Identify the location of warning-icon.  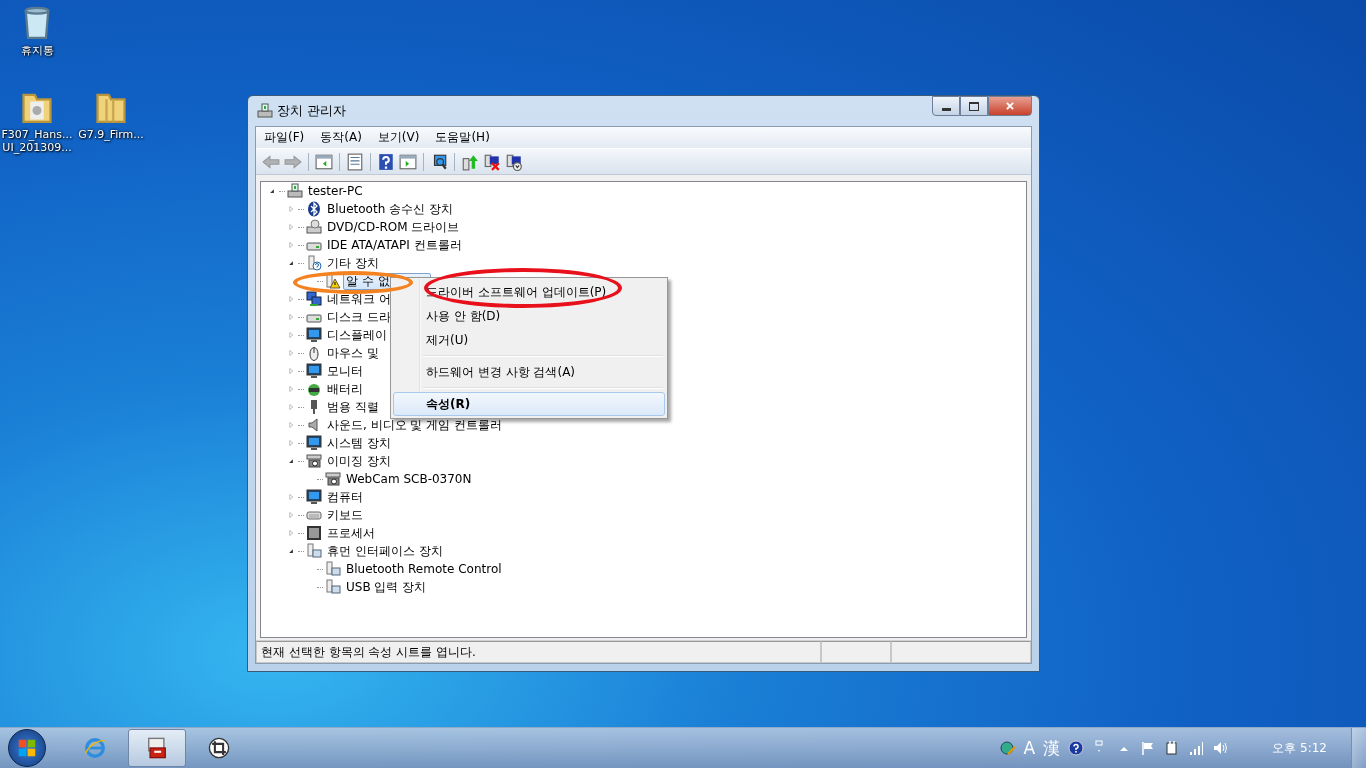
(333, 281).